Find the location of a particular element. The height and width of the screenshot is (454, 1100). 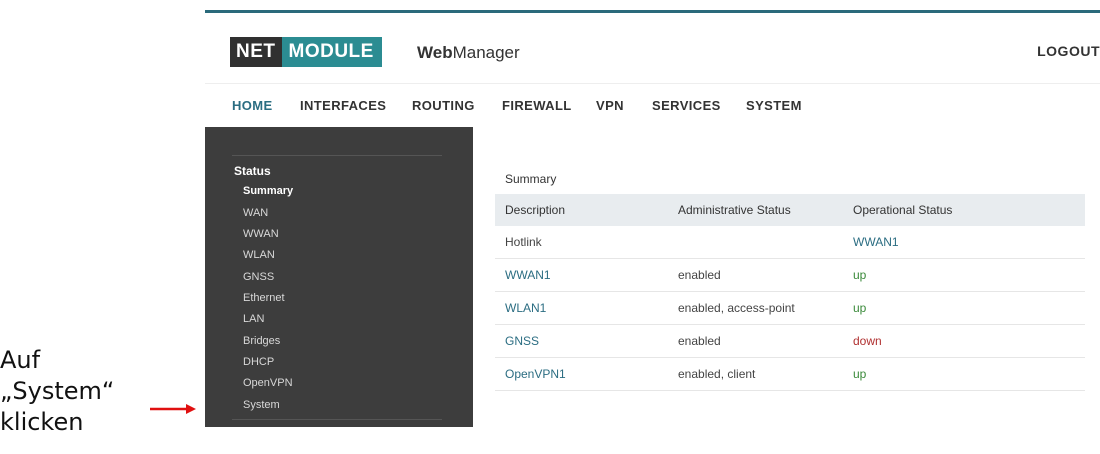

table-row: OpenVPN1 enabled, client up is located at coordinates (790, 374).